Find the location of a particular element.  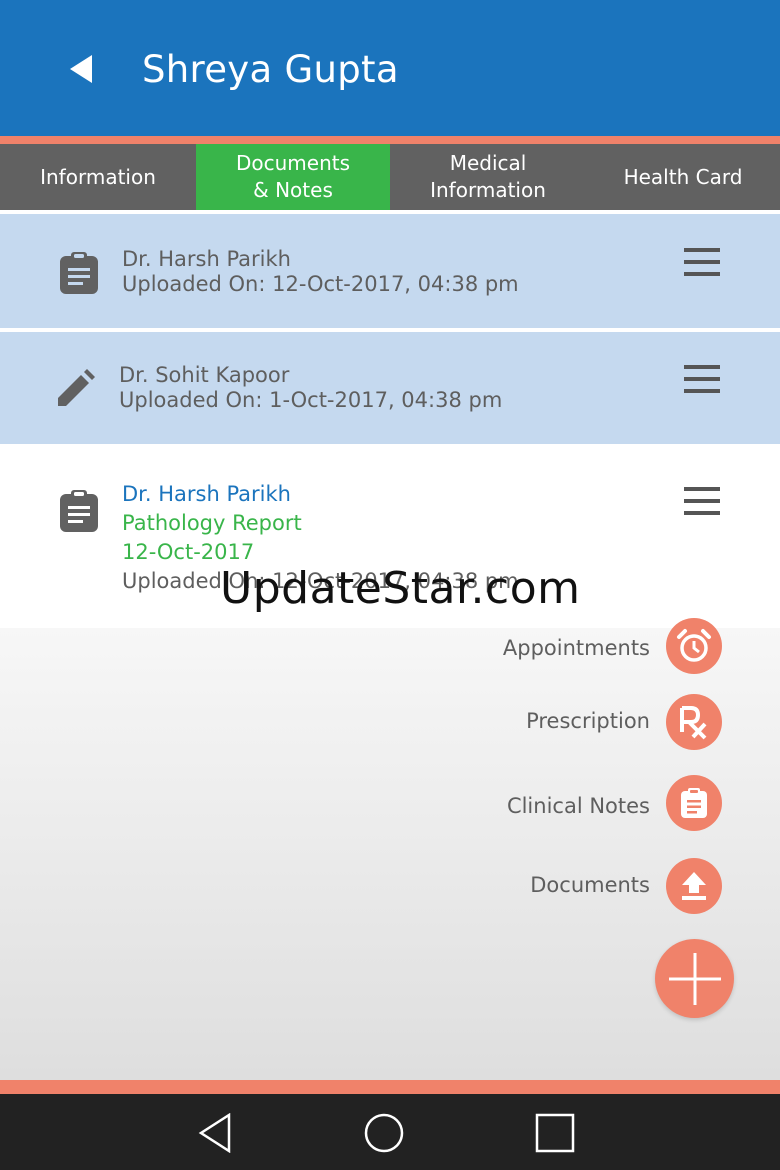

plus-icon is located at coordinates (694, 978).